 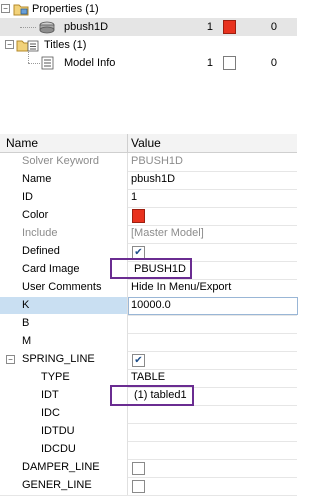 I want to click on row-name: SPRING_LINE, so click(x=58, y=359).